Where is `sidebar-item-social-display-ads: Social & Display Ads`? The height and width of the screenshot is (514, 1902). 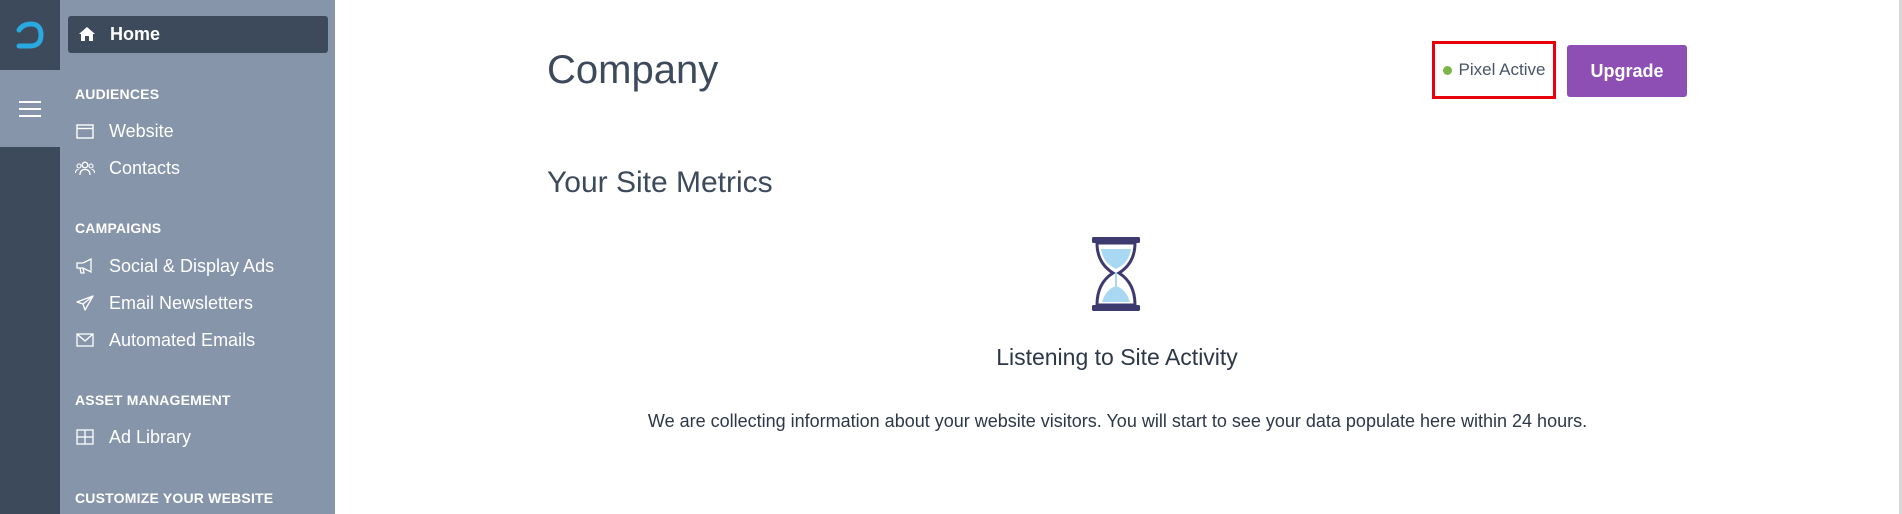
sidebar-item-social-display-ads: Social & Display Ads is located at coordinates (174, 266).